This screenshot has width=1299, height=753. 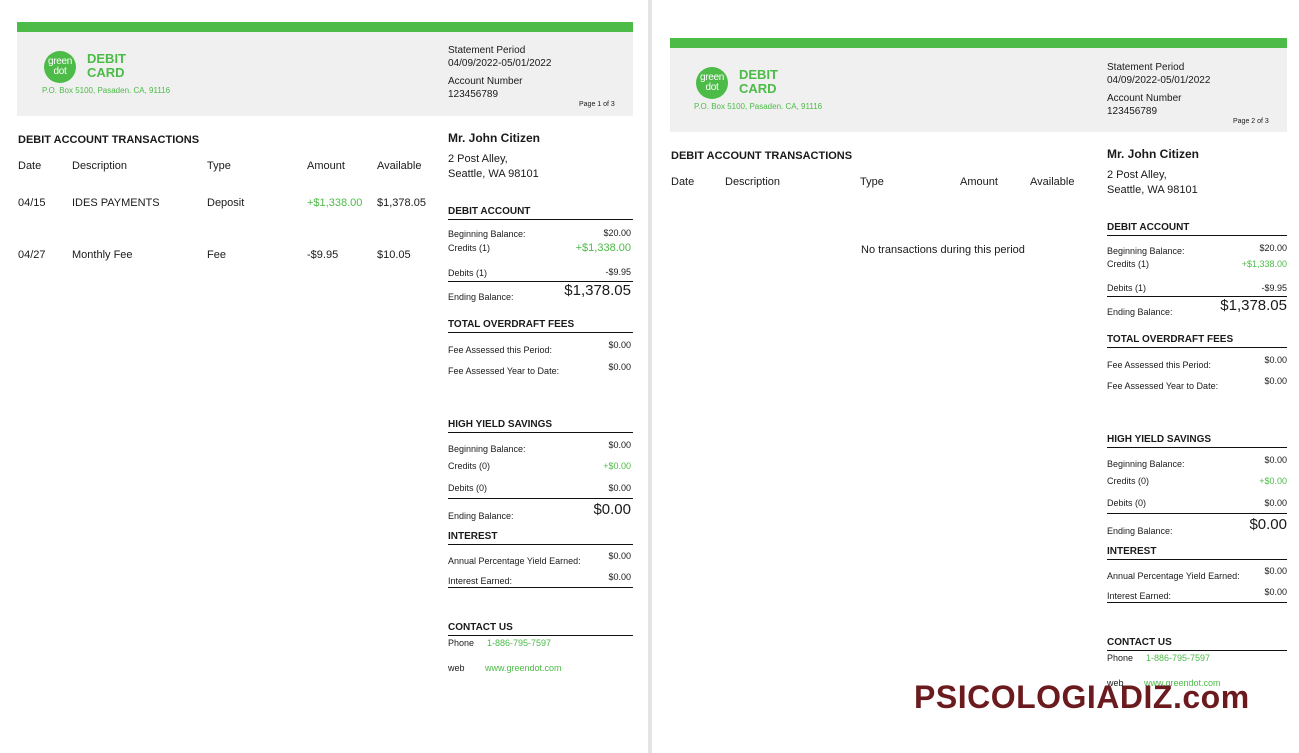 What do you see at coordinates (1146, 67) in the screenshot?
I see `statement-period-label: Statement Period` at bounding box center [1146, 67].